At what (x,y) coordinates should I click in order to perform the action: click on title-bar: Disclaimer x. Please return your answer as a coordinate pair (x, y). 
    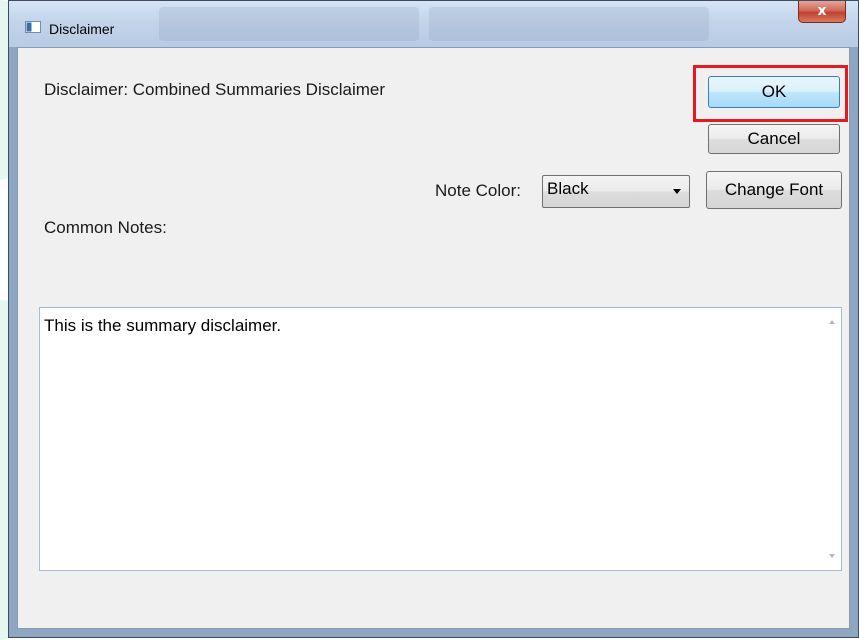
    Looking at the image, I should click on (433, 24).